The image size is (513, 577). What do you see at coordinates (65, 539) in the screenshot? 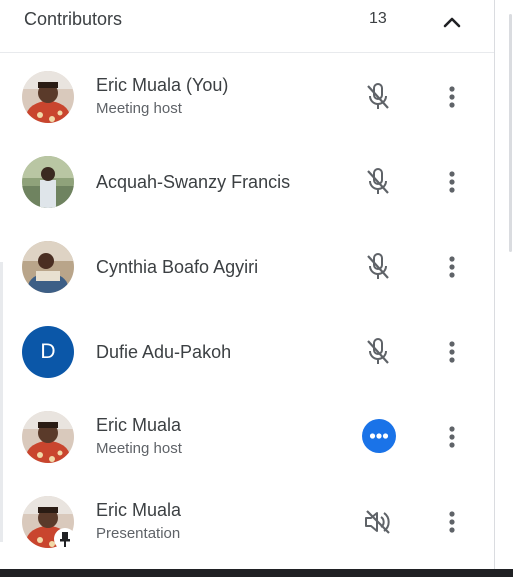
I see `pin-icon` at bounding box center [65, 539].